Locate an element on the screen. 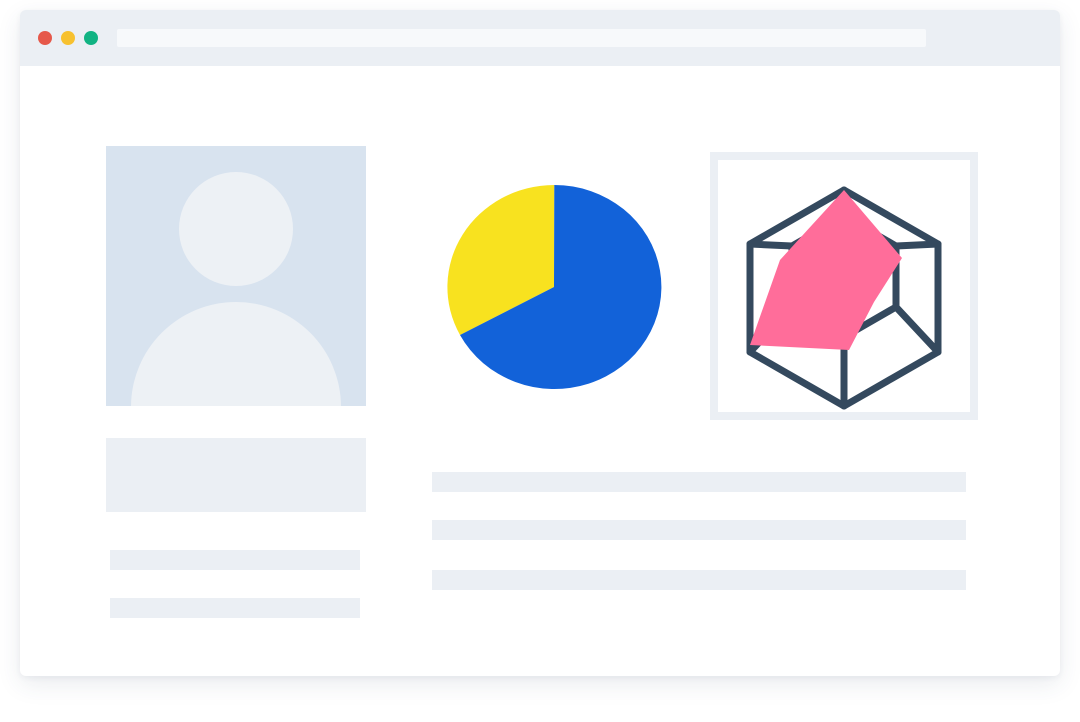 The height and width of the screenshot is (722, 1080). window-titlebar is located at coordinates (540, 38).